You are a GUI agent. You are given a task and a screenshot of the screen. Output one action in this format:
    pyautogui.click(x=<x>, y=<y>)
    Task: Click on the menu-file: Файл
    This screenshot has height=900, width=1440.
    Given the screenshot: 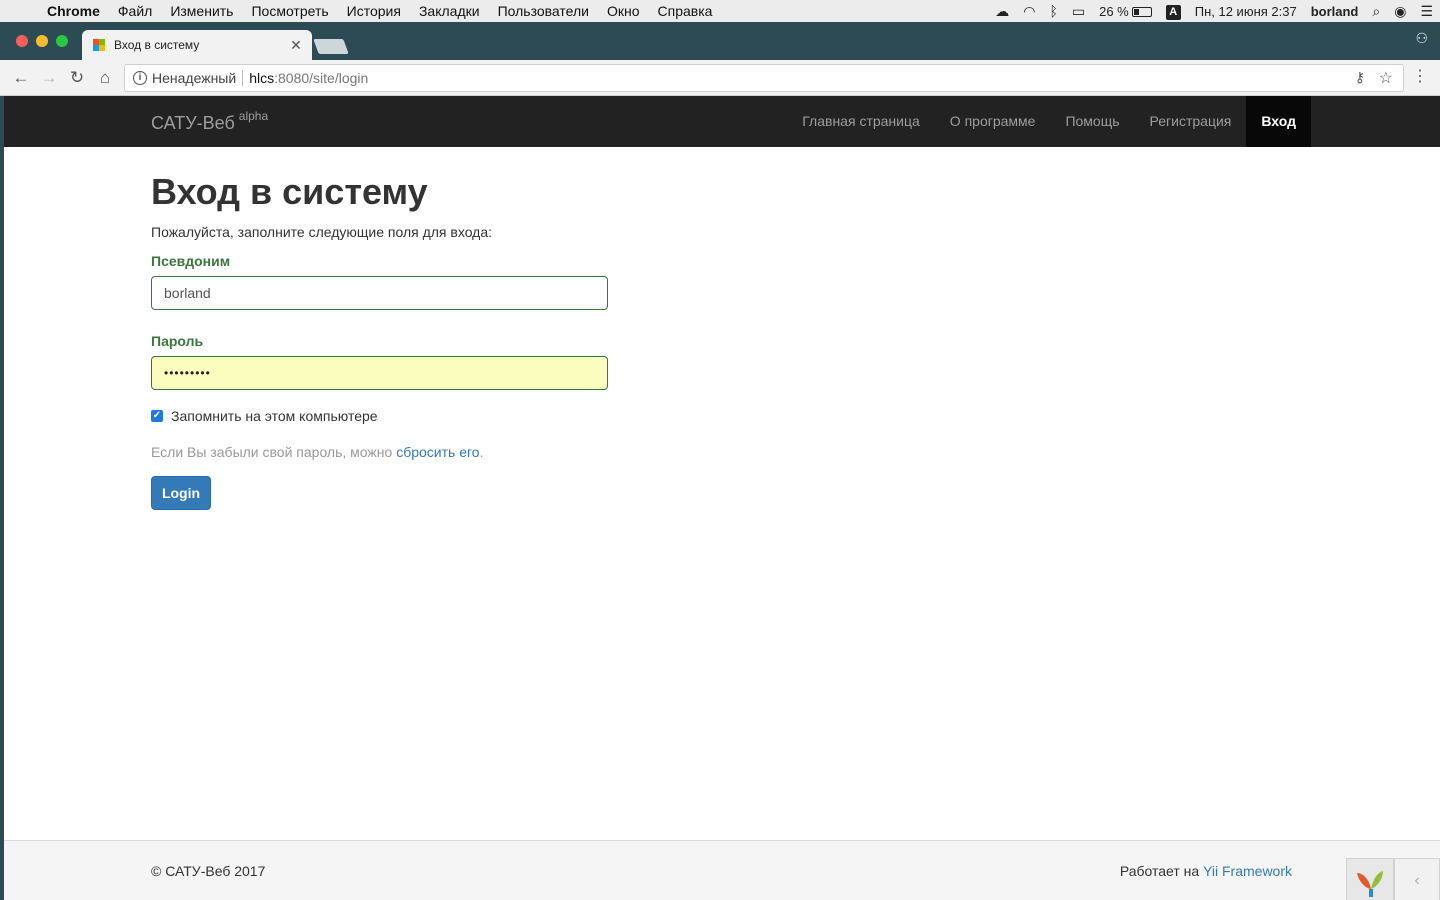 What is the action you would take?
    pyautogui.click(x=135, y=11)
    